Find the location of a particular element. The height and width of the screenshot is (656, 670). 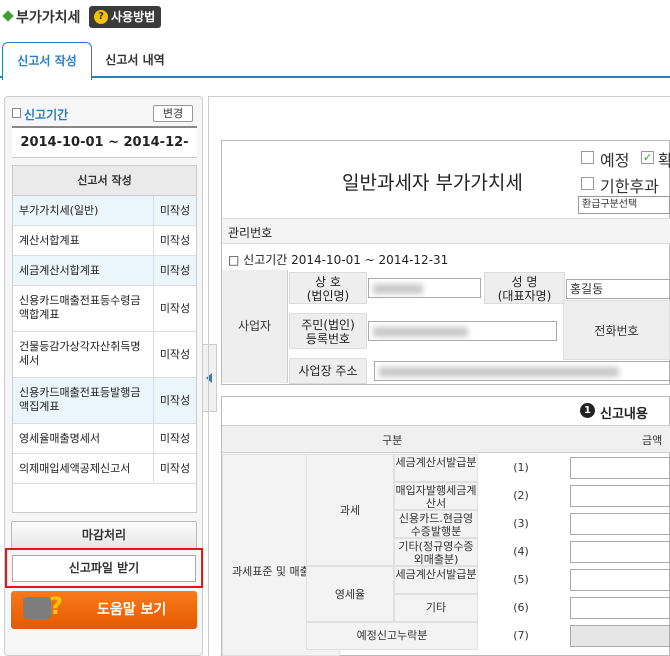

row-number: (7) is located at coordinates (521, 635).